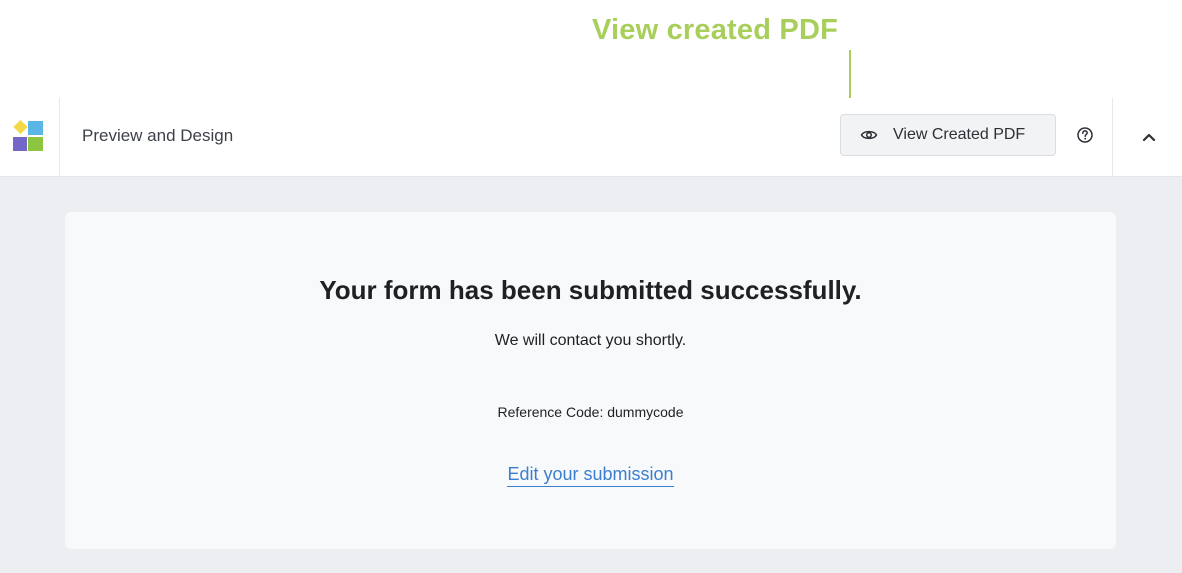 This screenshot has width=1182, height=573. I want to click on edit-submission-link: Edit your submission, so click(590, 475).